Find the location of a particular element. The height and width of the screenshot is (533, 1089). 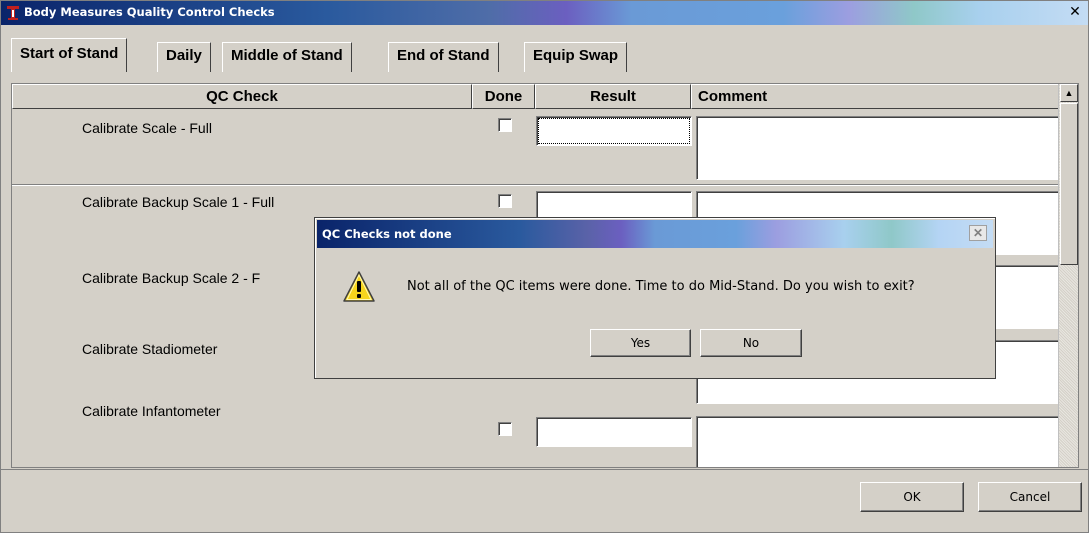

tab-start-of-stand: Start of Stand is located at coordinates (69, 55).